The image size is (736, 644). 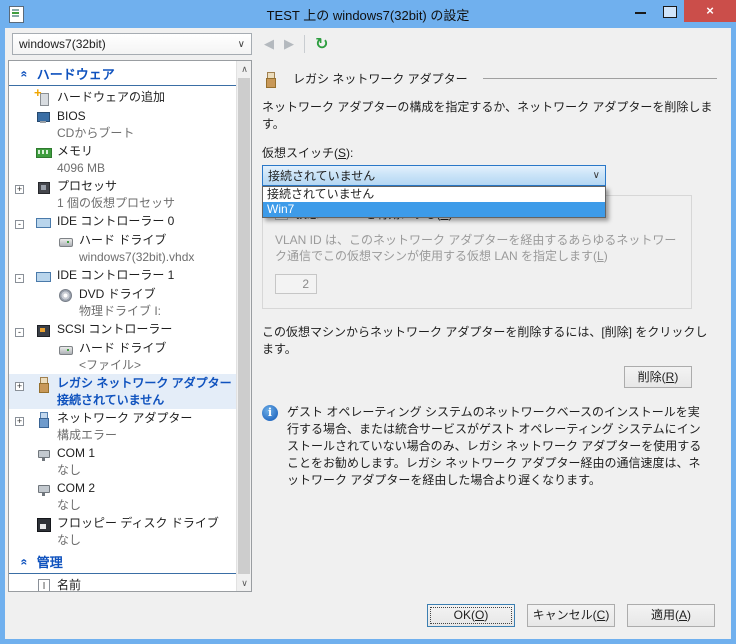 What do you see at coordinates (122, 391) in the screenshot?
I see `sidebar-item-legacy-network-adapter: + レガシ ネットワーク アダプター 接続されていません` at bounding box center [122, 391].